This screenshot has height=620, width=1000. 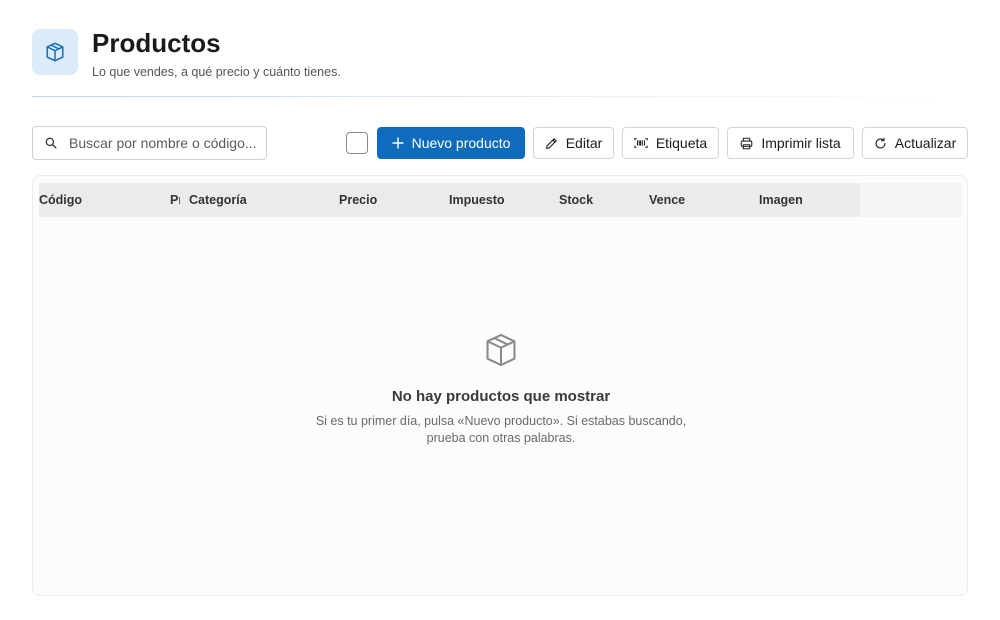 What do you see at coordinates (747, 143) in the screenshot?
I see `printer-icon` at bounding box center [747, 143].